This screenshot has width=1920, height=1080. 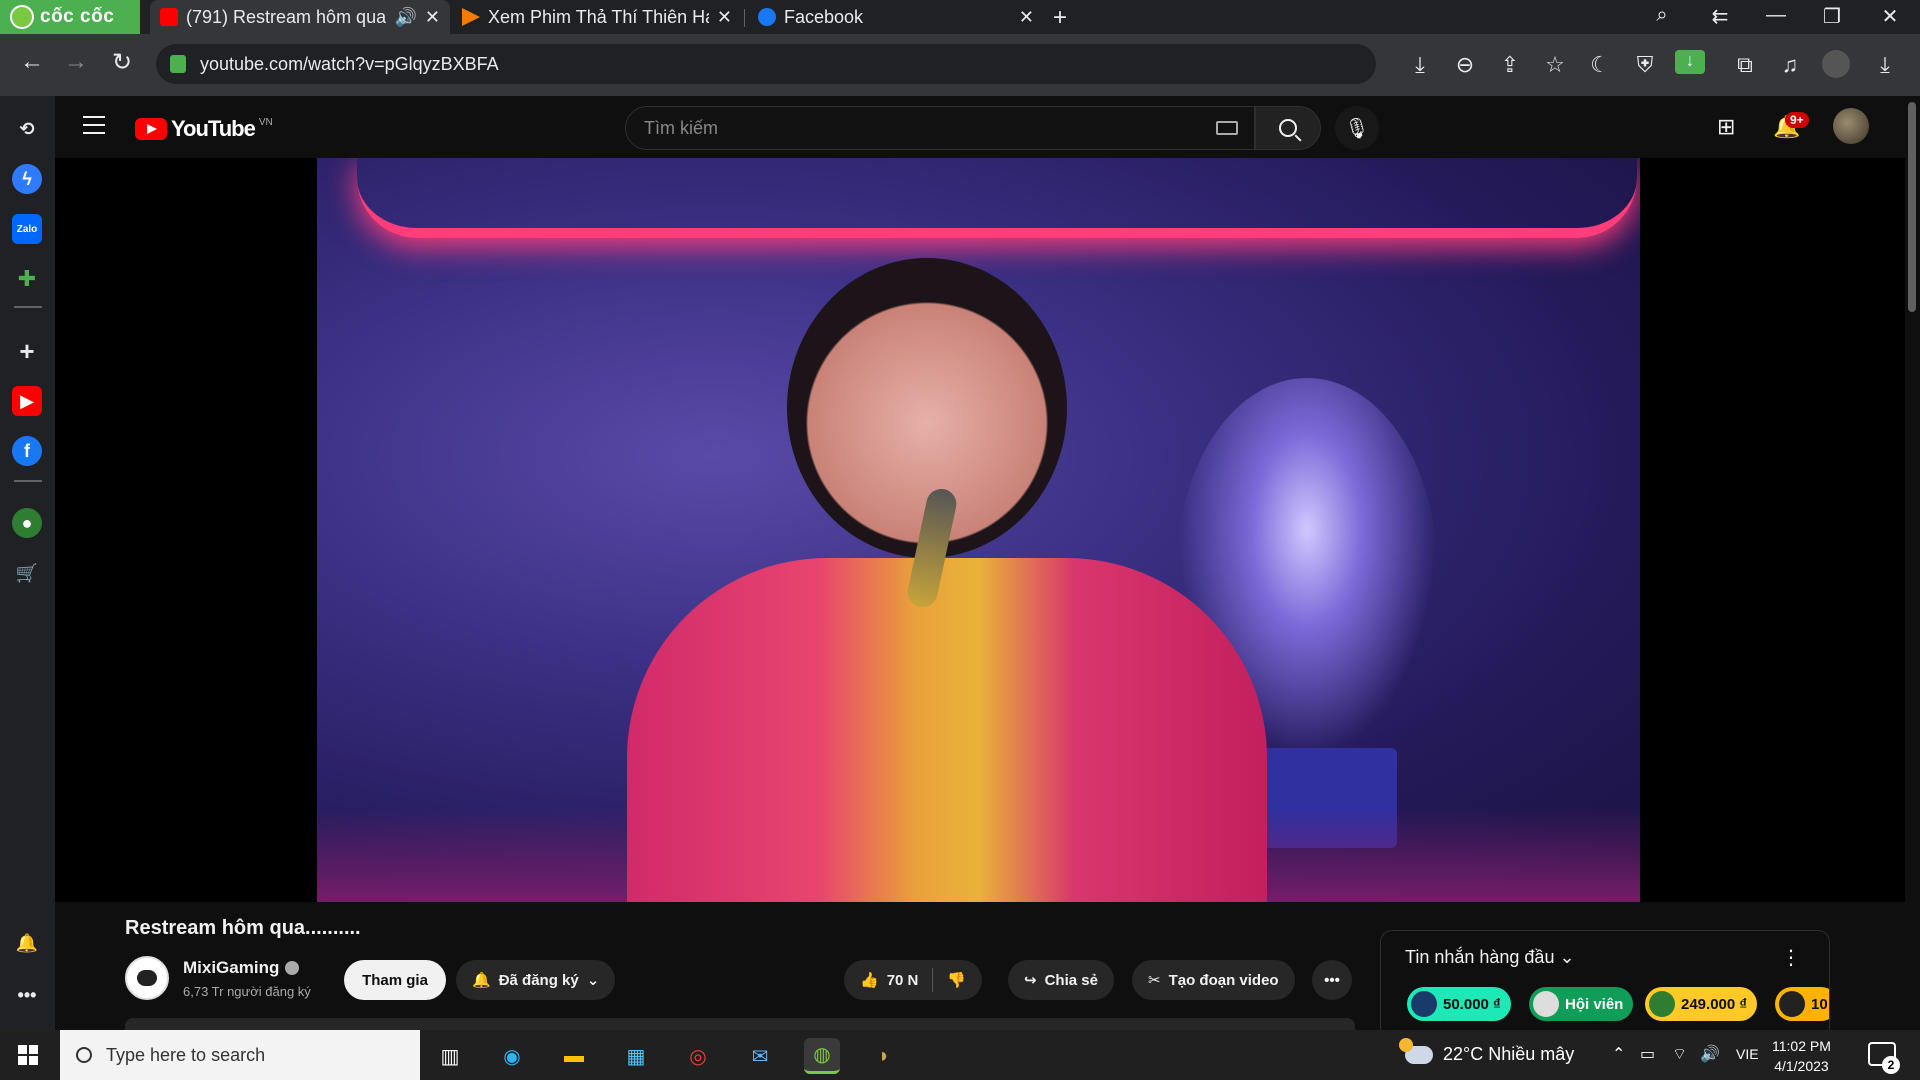 What do you see at coordinates (395, 980) in the screenshot?
I see `join-button: Tham gia` at bounding box center [395, 980].